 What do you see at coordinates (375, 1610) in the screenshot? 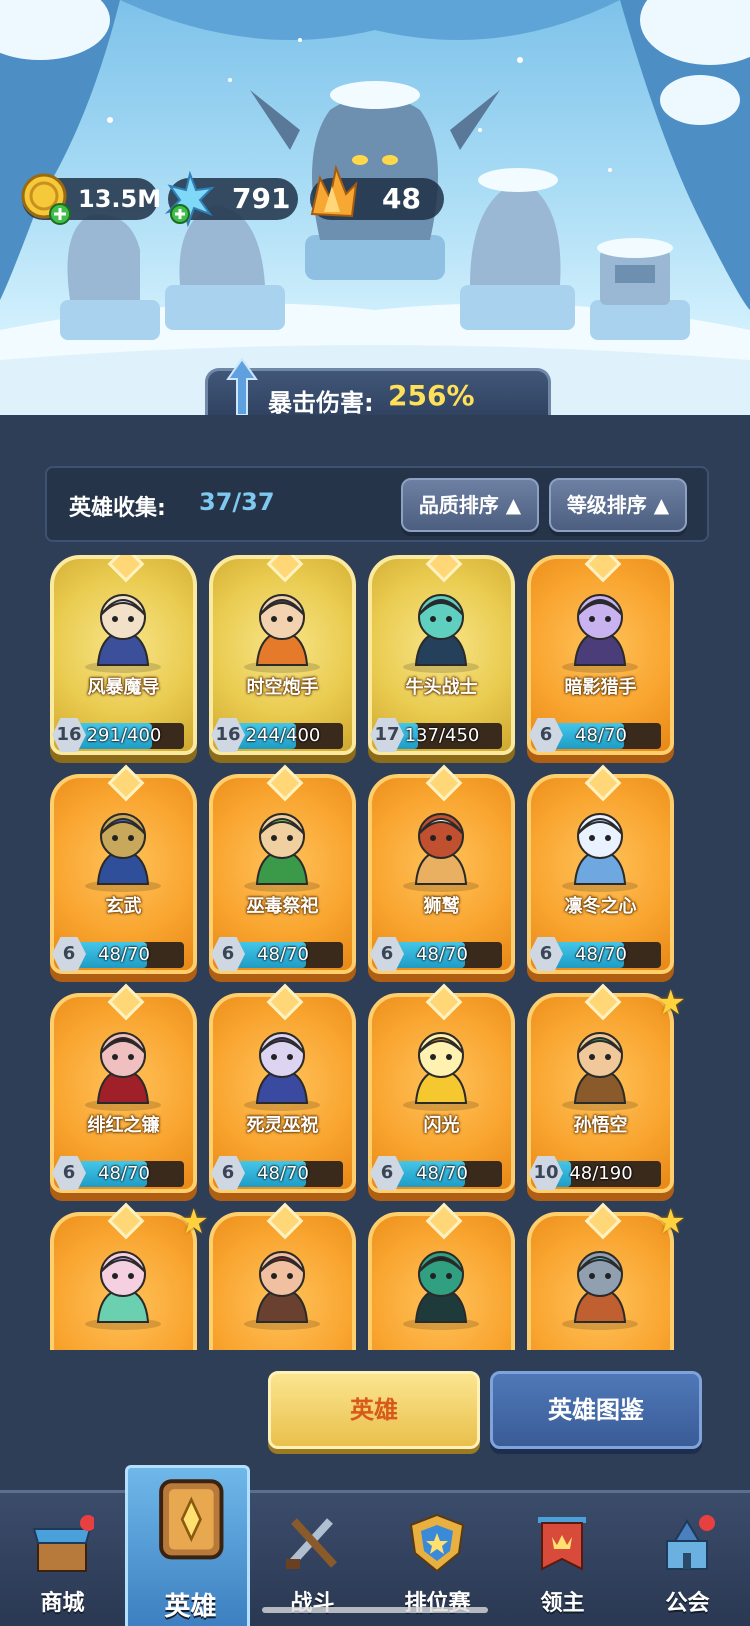
I see `home-indicator` at bounding box center [375, 1610].